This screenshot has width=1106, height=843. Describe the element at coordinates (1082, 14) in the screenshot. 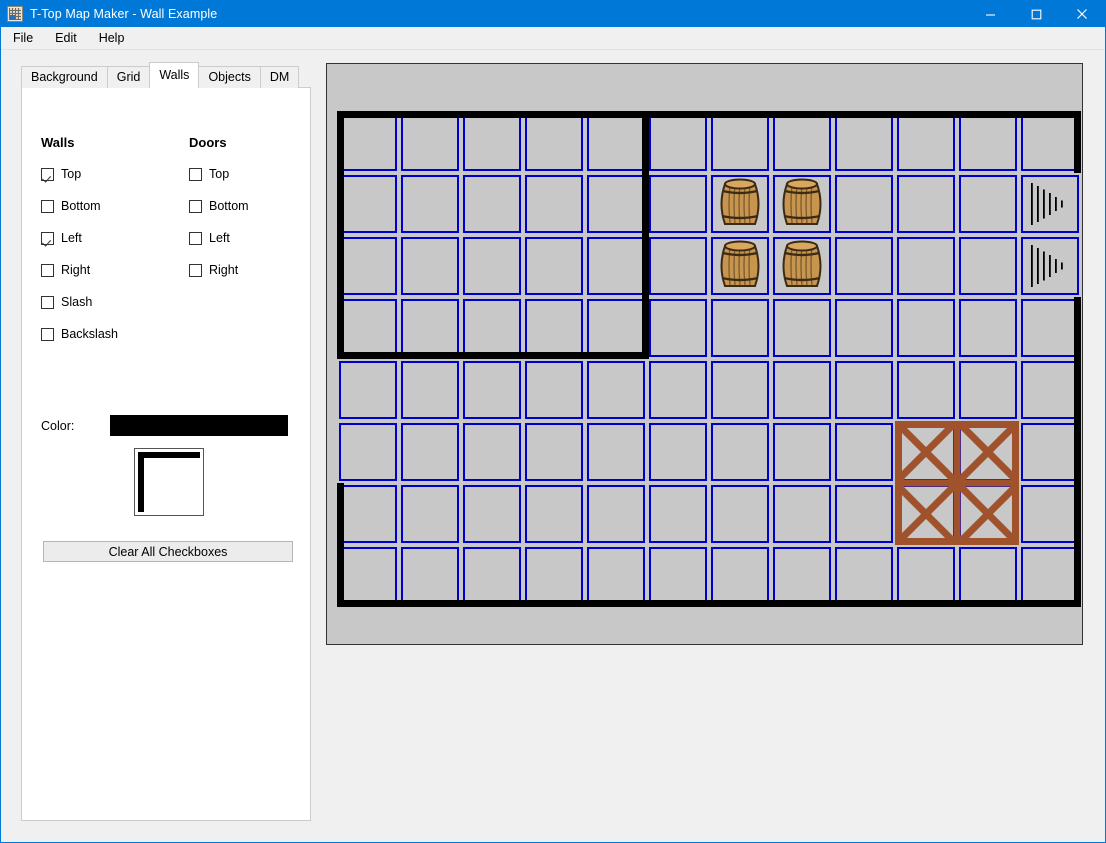

I see `close-button` at that location.